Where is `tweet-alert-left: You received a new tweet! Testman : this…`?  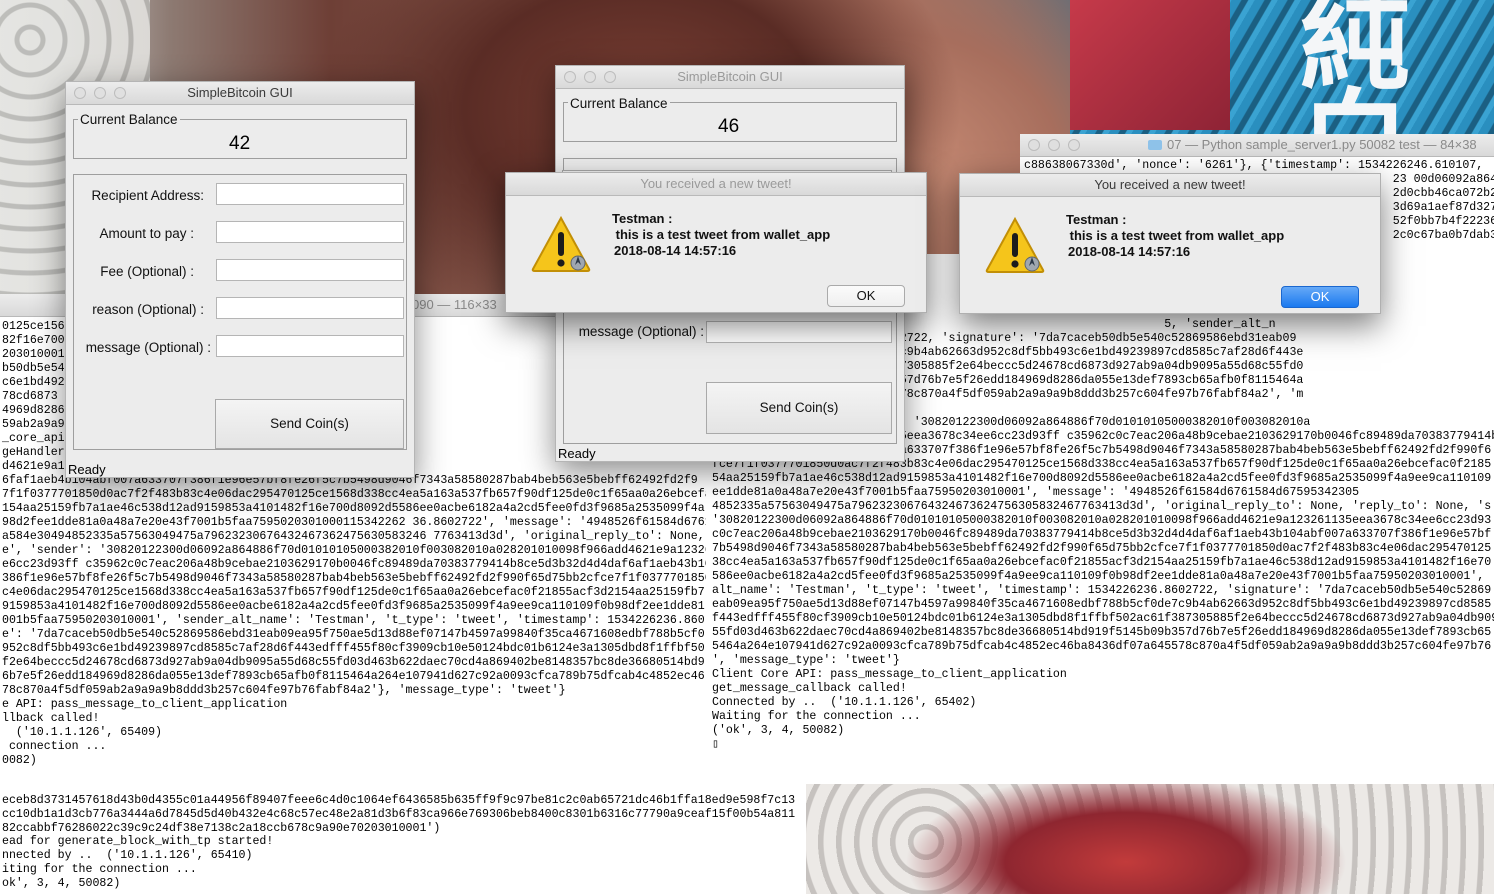 tweet-alert-left: You received a new tweet! Testman : this… is located at coordinates (716, 242).